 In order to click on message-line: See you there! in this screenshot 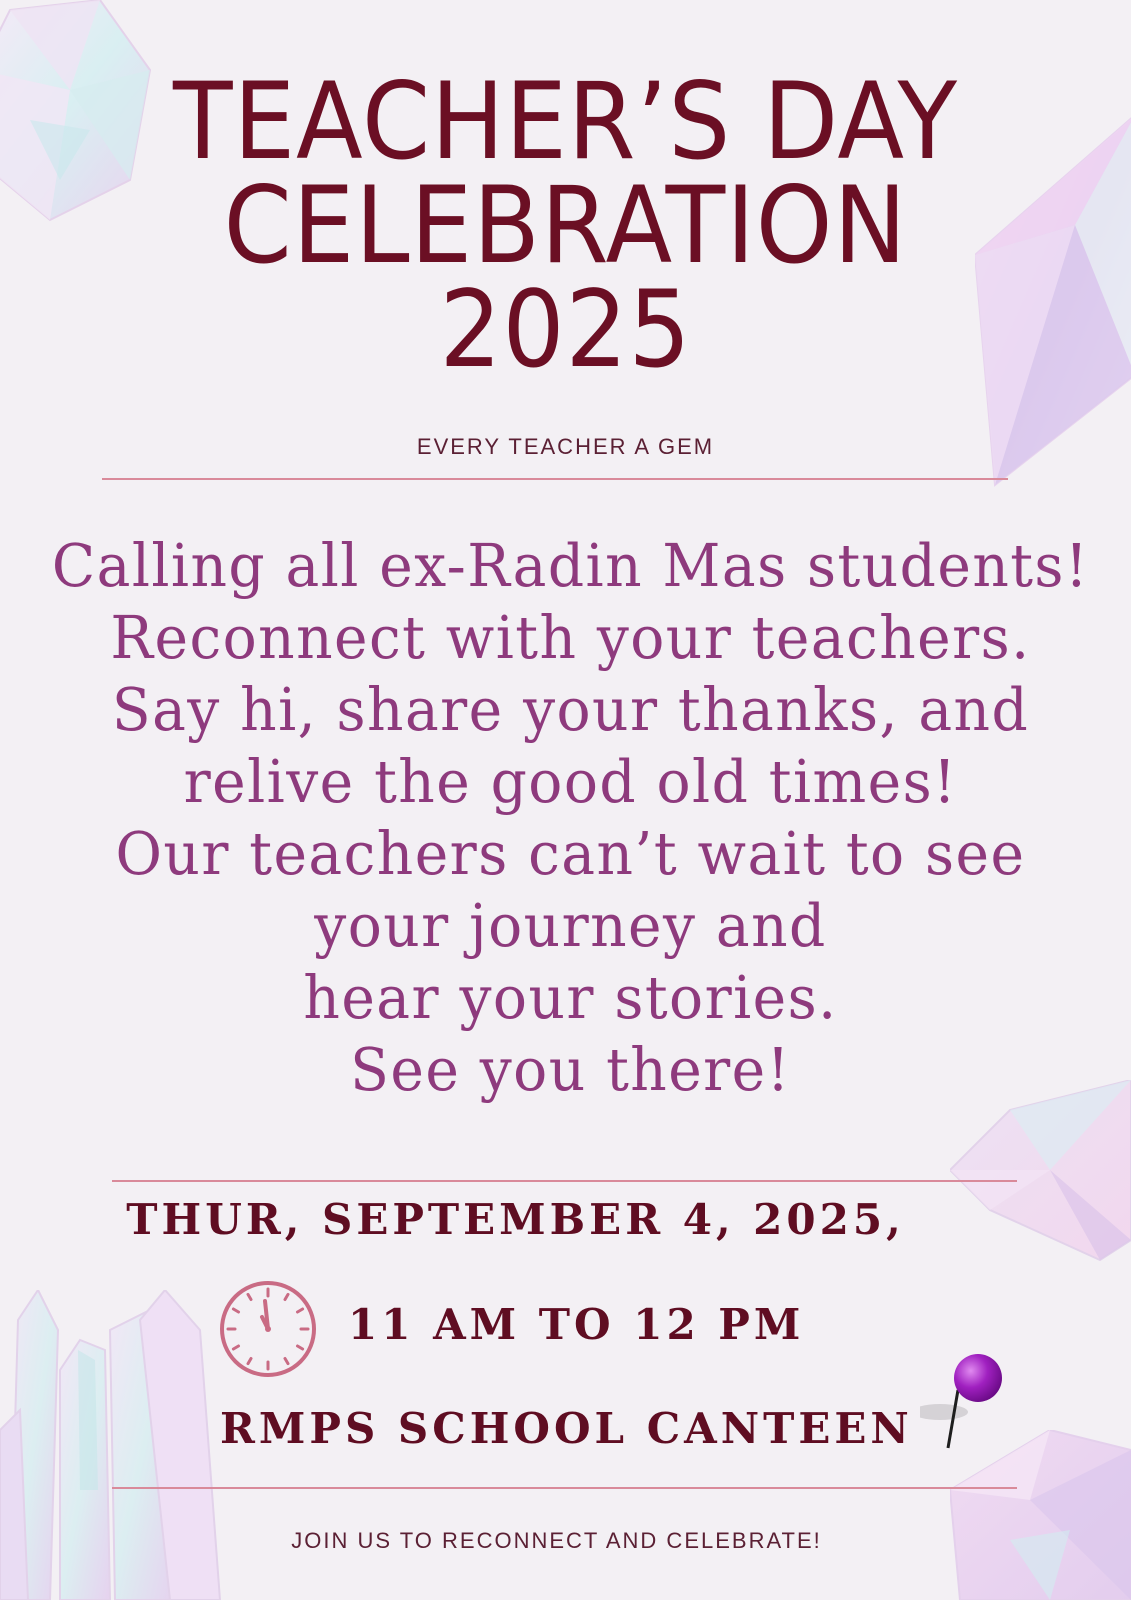, I will do `click(570, 1069)`.